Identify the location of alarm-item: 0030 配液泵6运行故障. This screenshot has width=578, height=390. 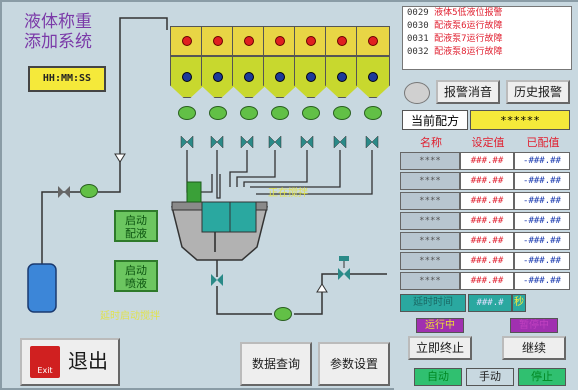
(455, 26).